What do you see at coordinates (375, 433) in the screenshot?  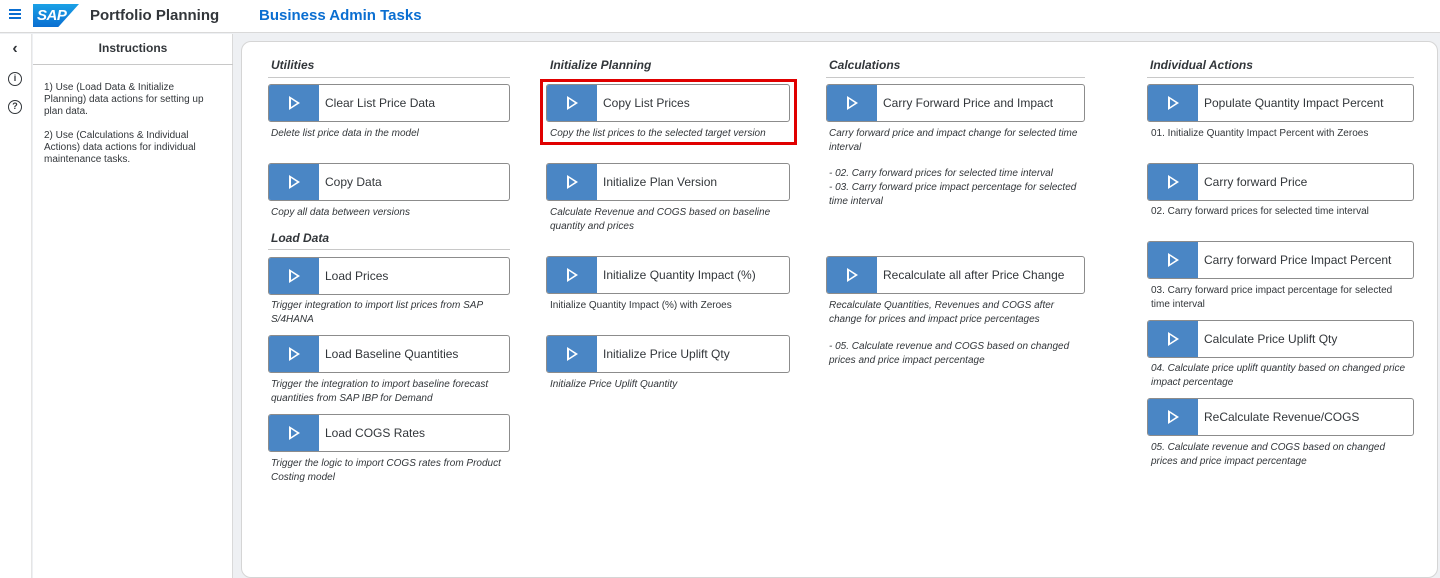 I see `button-label: Load COGS Rates` at bounding box center [375, 433].